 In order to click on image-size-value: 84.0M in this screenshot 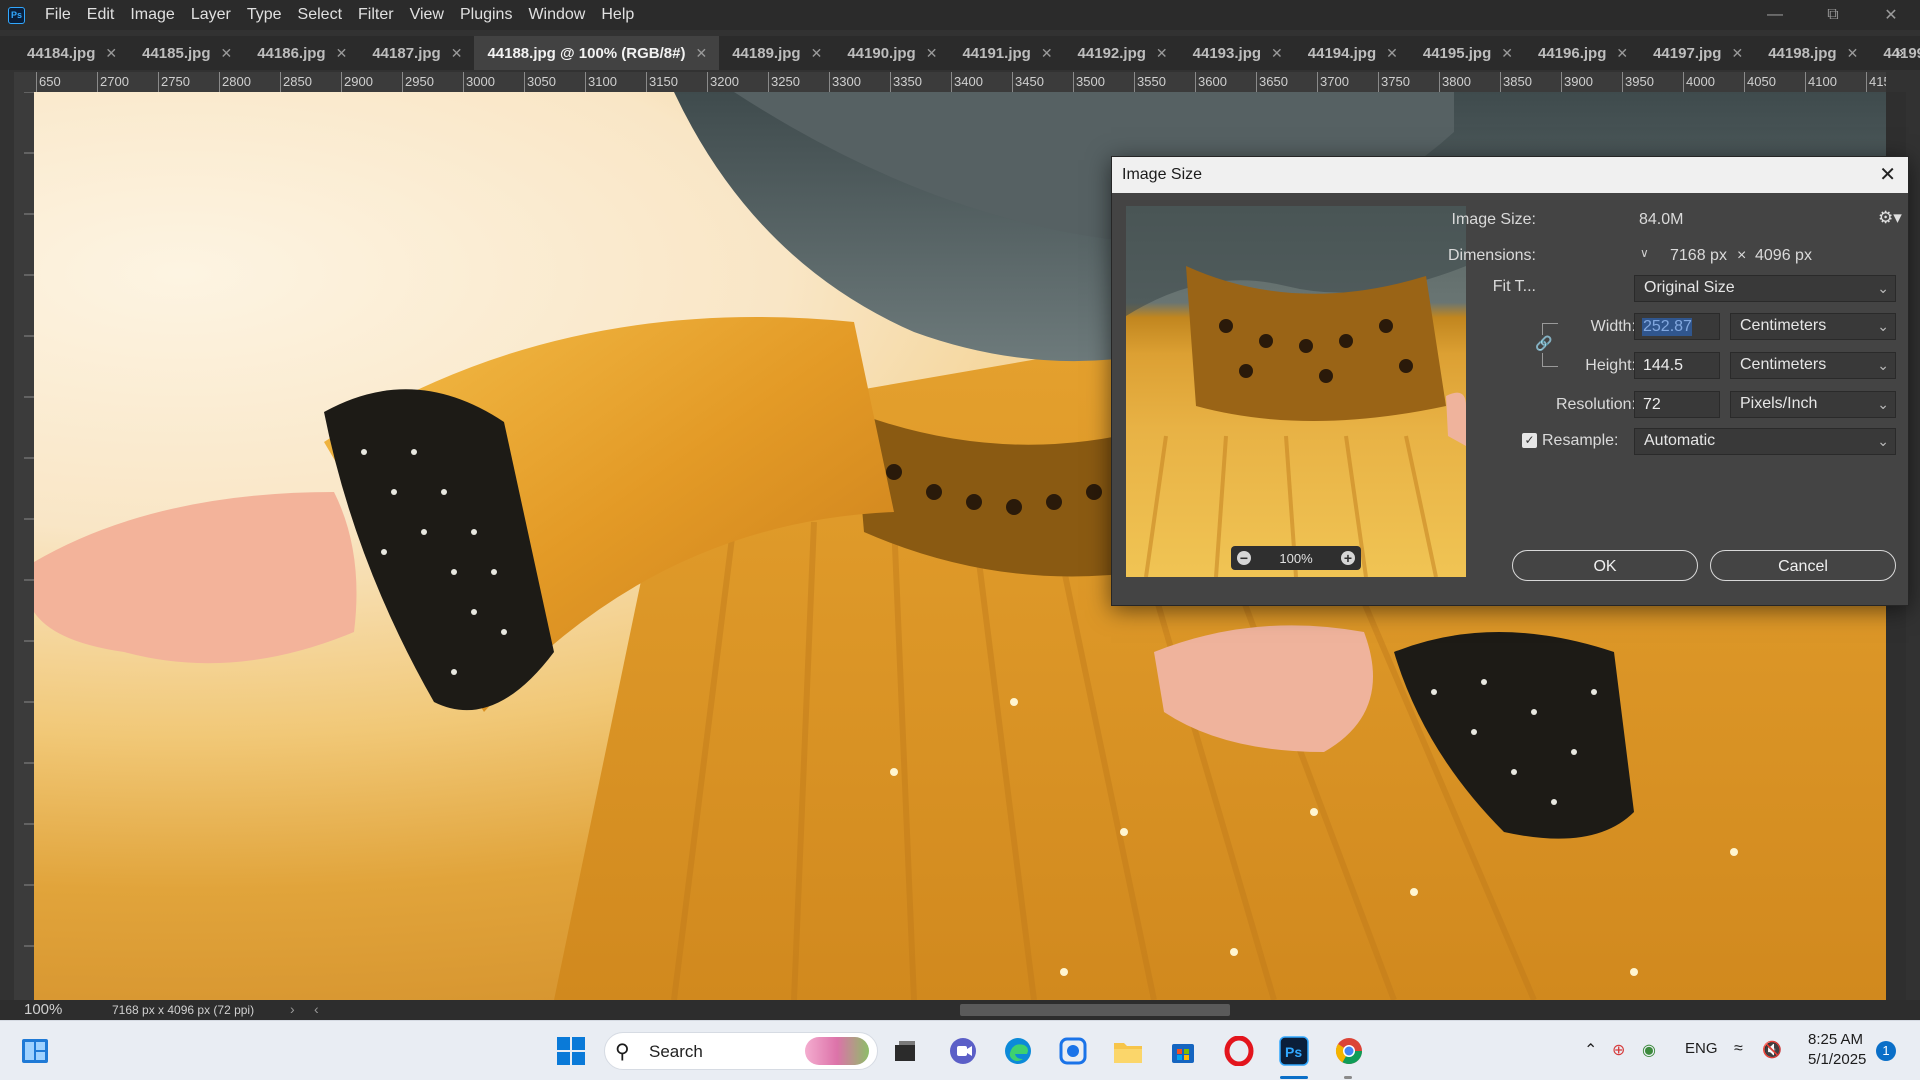, I will do `click(1661, 219)`.